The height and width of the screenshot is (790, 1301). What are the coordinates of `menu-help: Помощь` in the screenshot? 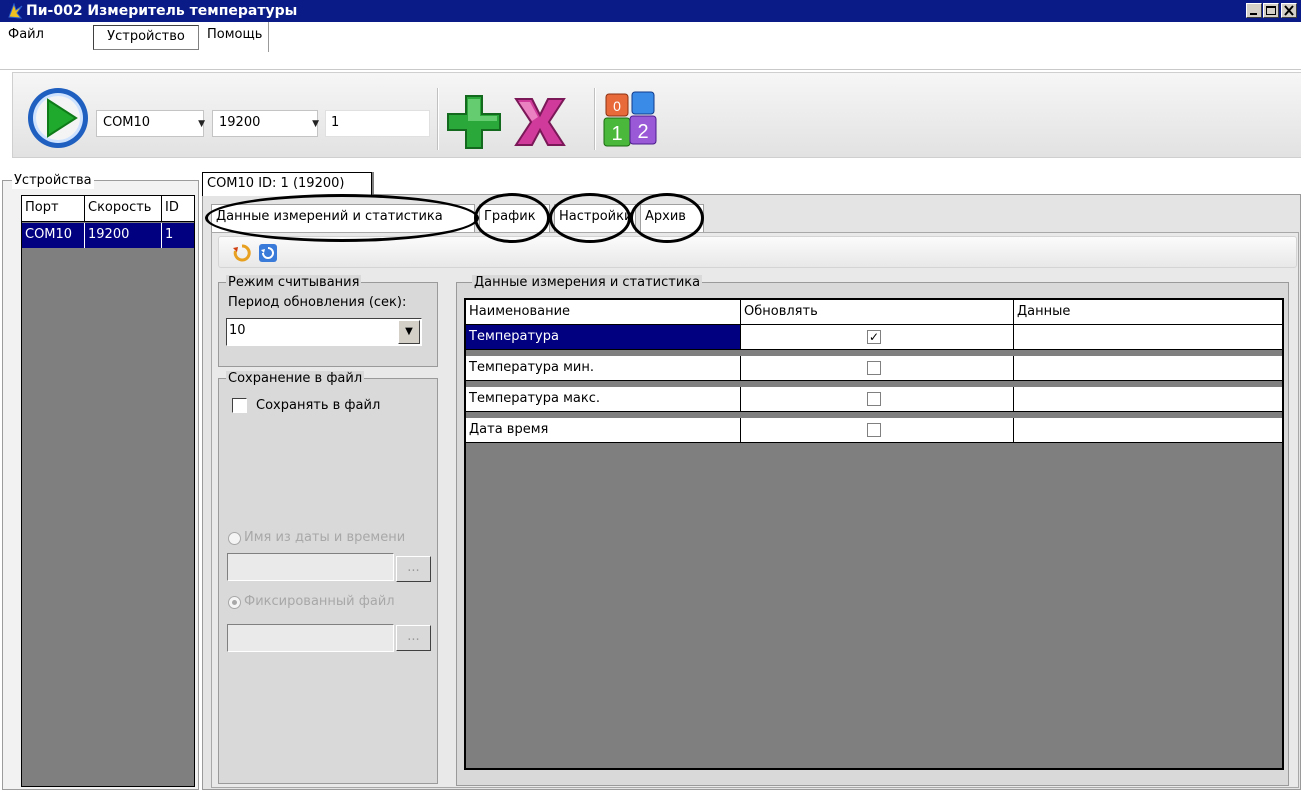 It's located at (235, 37).